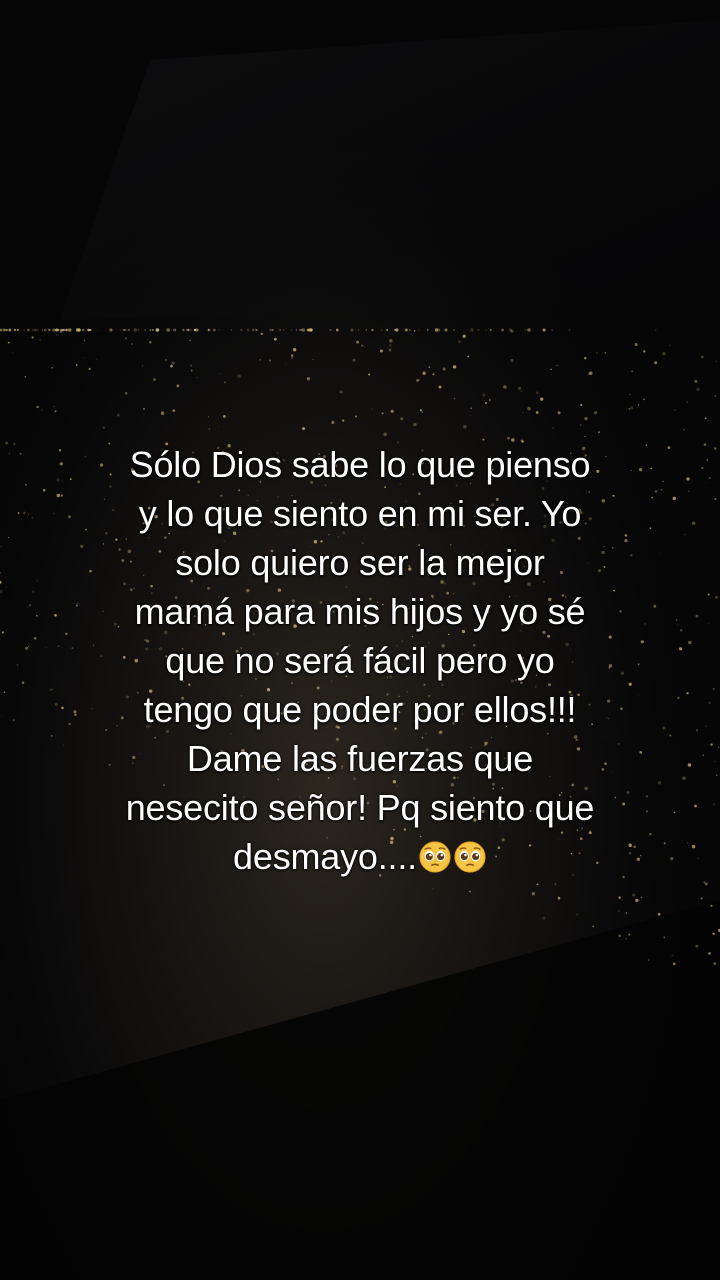 This screenshot has height=1280, width=720. What do you see at coordinates (360, 807) in the screenshot?
I see `caption-line: nesecito señor! Pq siento que` at bounding box center [360, 807].